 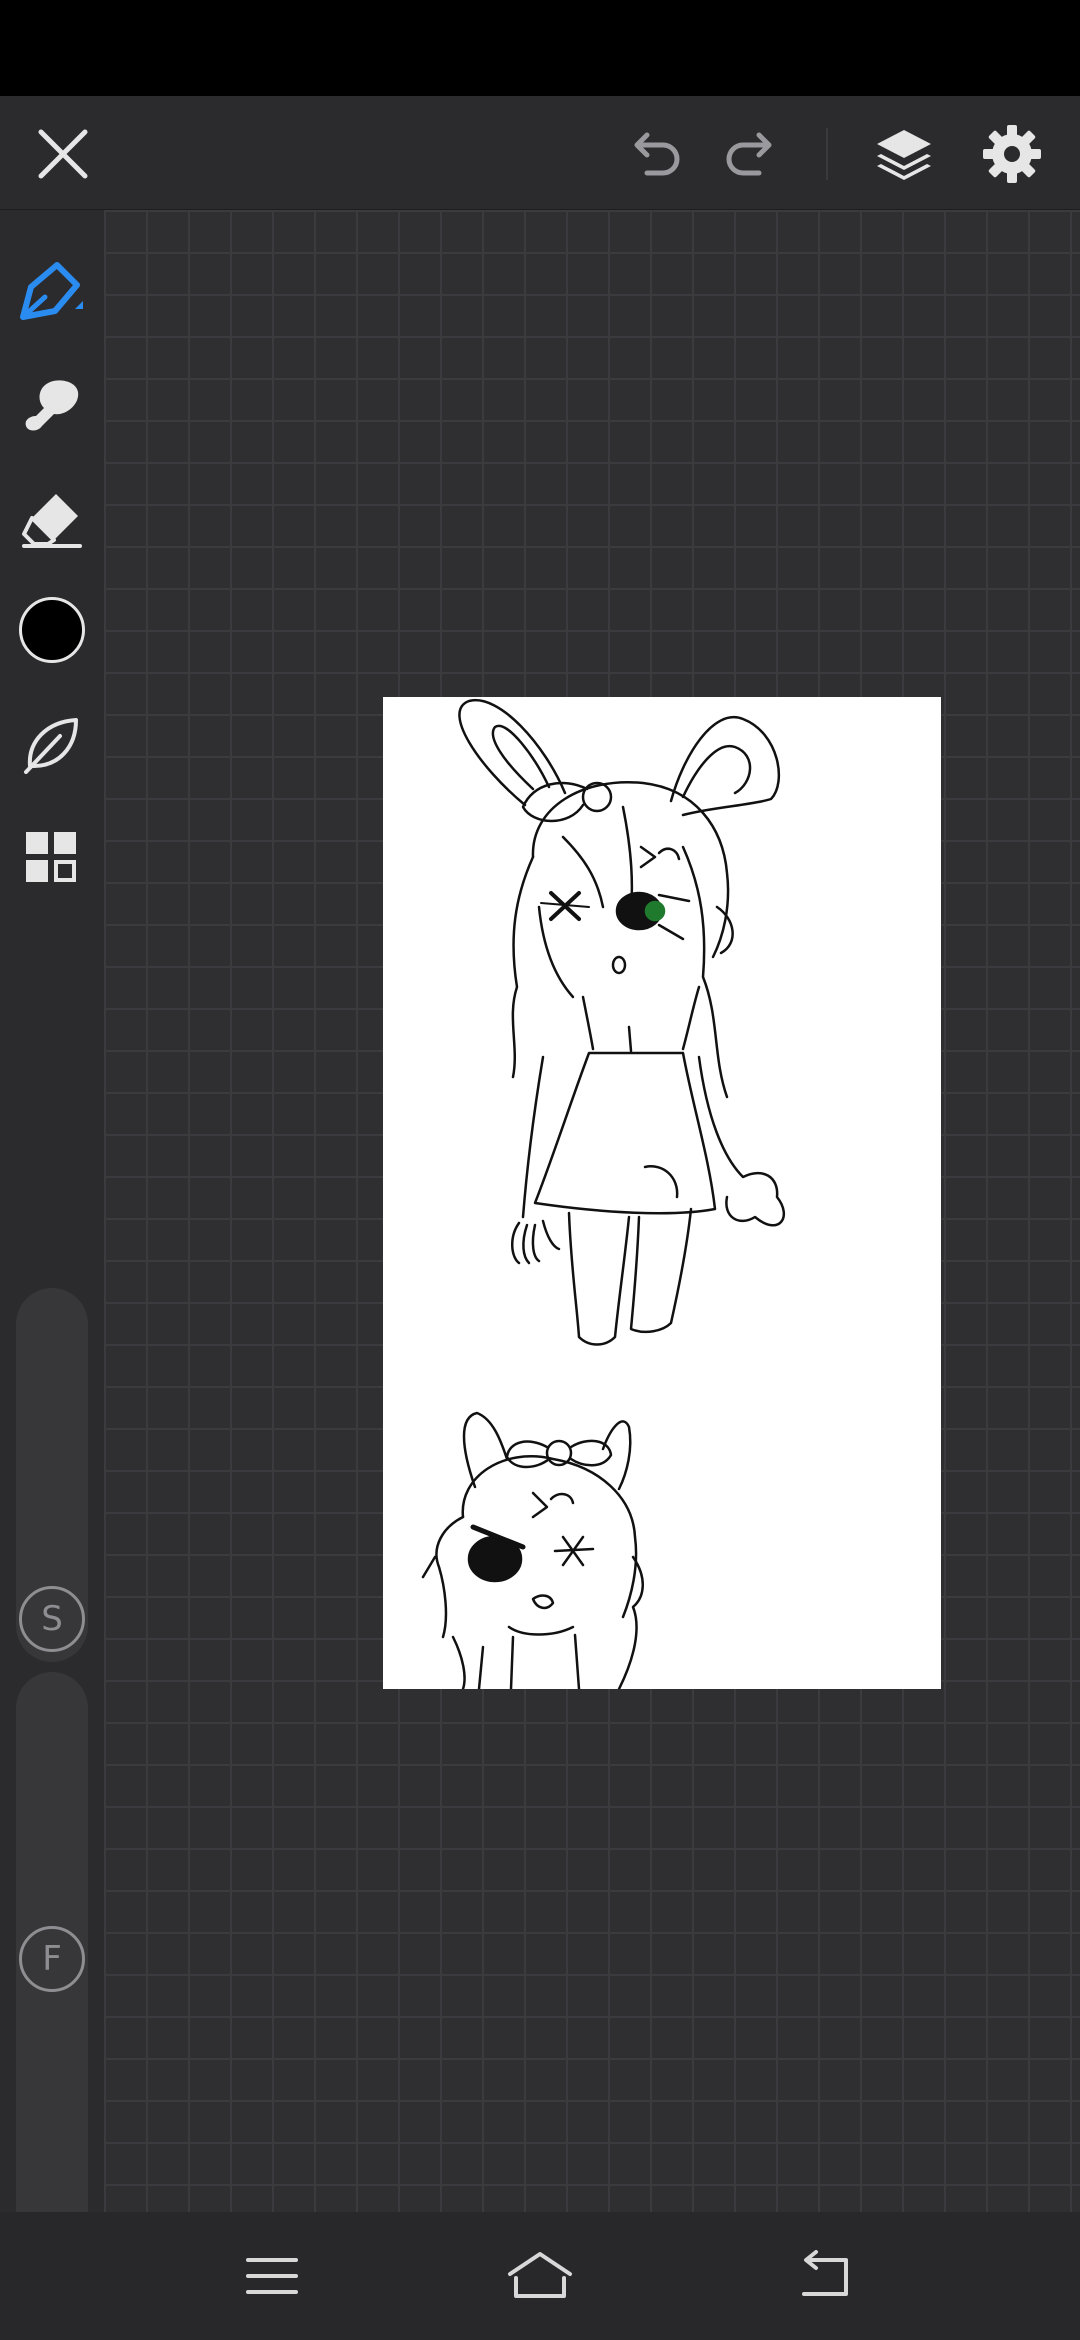 What do you see at coordinates (52, 1246) in the screenshot?
I see `tool-sidebar: S F` at bounding box center [52, 1246].